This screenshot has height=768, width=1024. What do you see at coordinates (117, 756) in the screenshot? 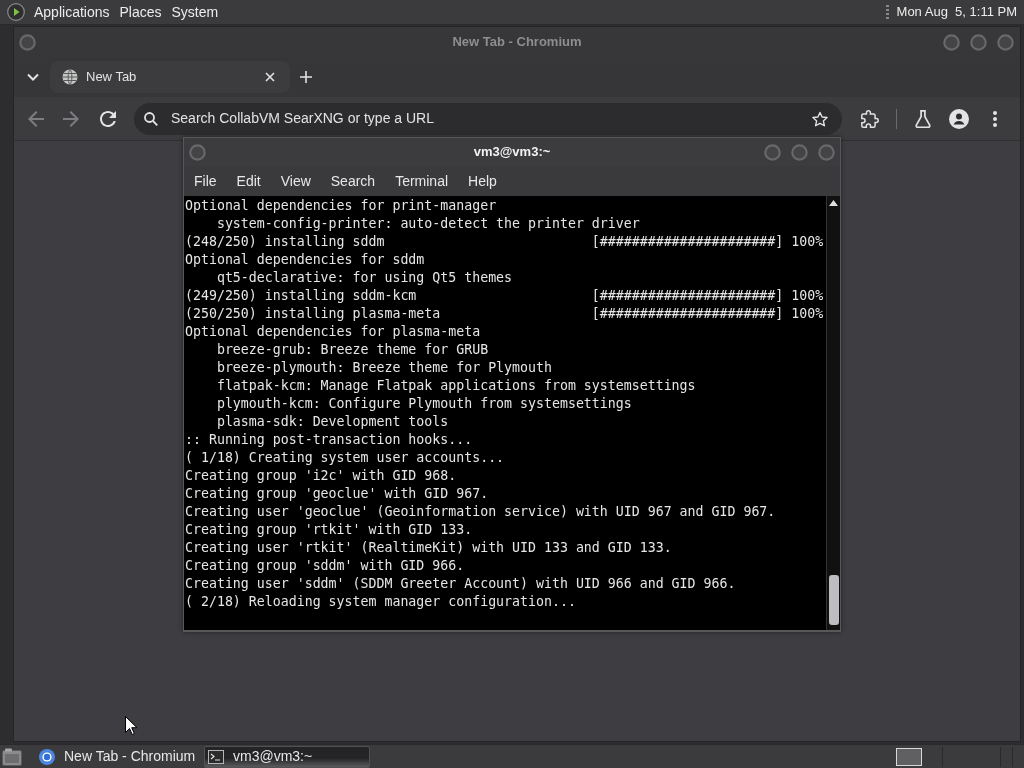
I see `taskbar-button: New Tab - Chromium` at bounding box center [117, 756].